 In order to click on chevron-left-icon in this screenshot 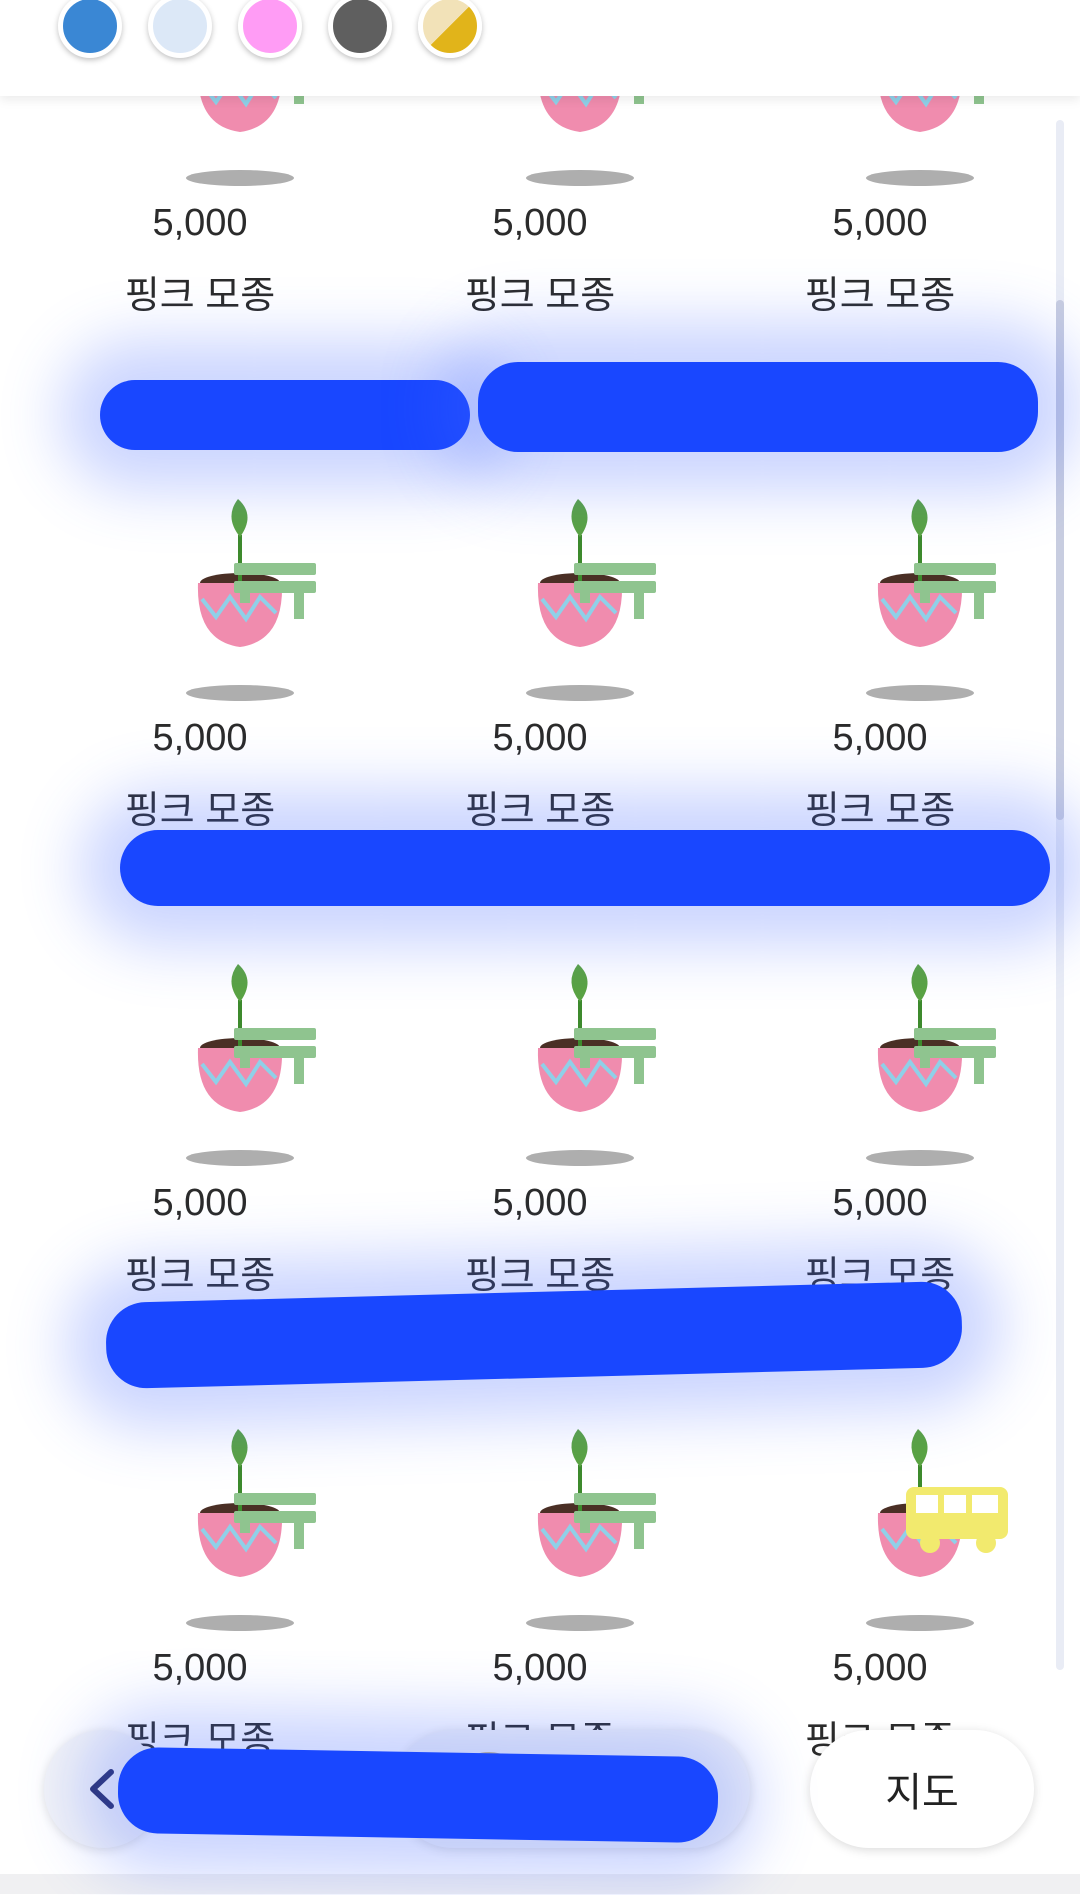, I will do `click(102, 1789)`.